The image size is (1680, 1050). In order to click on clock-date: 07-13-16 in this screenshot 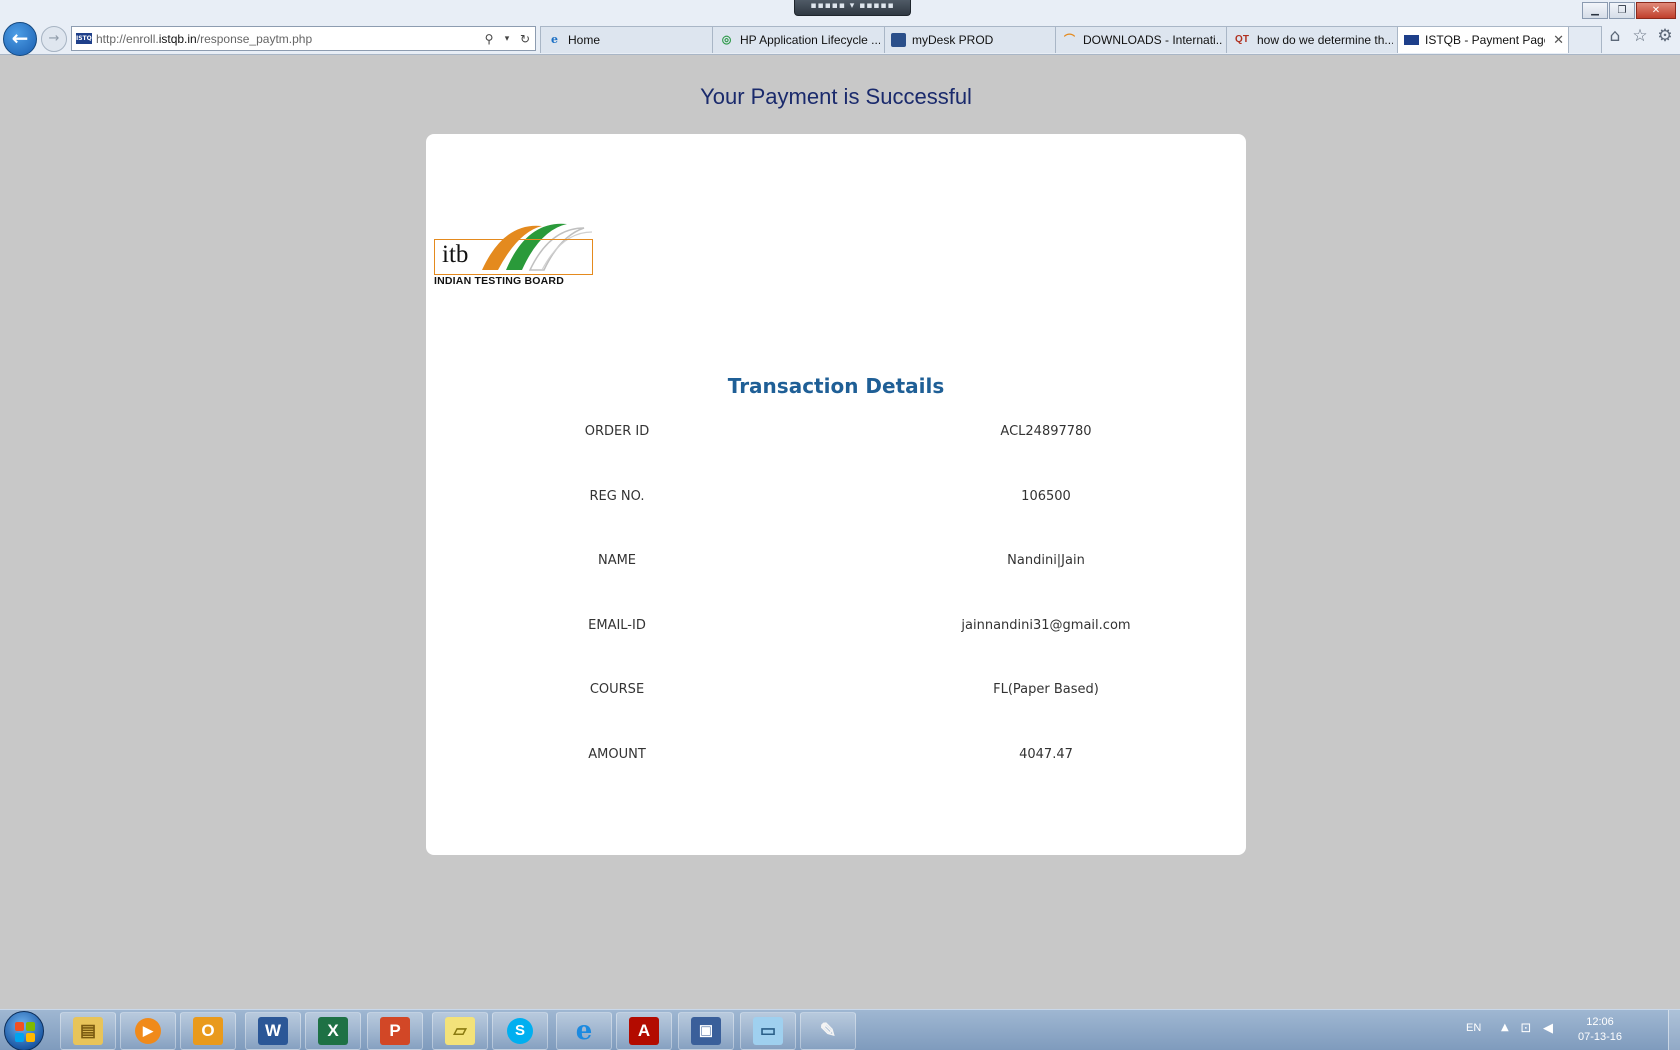, I will do `click(1600, 1037)`.